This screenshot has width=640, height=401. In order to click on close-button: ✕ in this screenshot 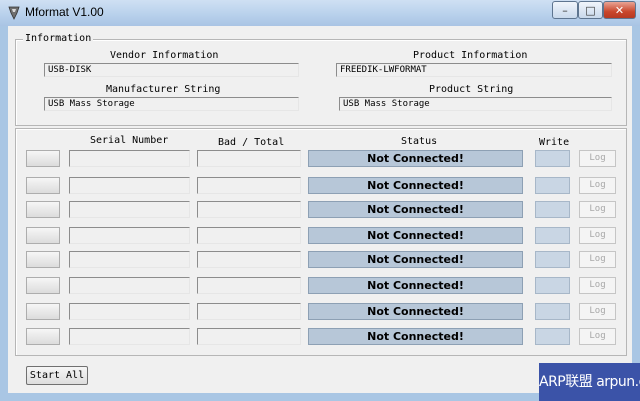, I will do `click(619, 10)`.